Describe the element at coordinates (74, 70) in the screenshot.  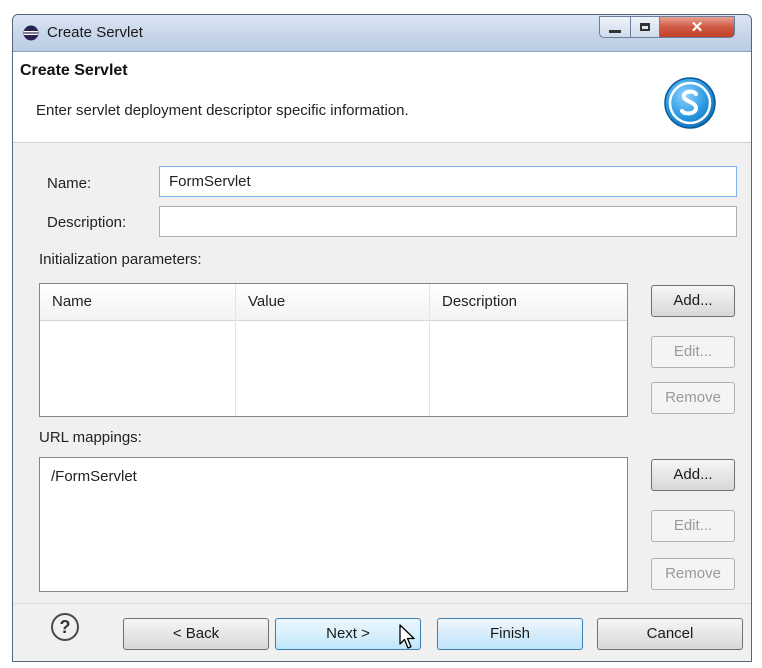
I see `page-title: Create Servlet` at that location.